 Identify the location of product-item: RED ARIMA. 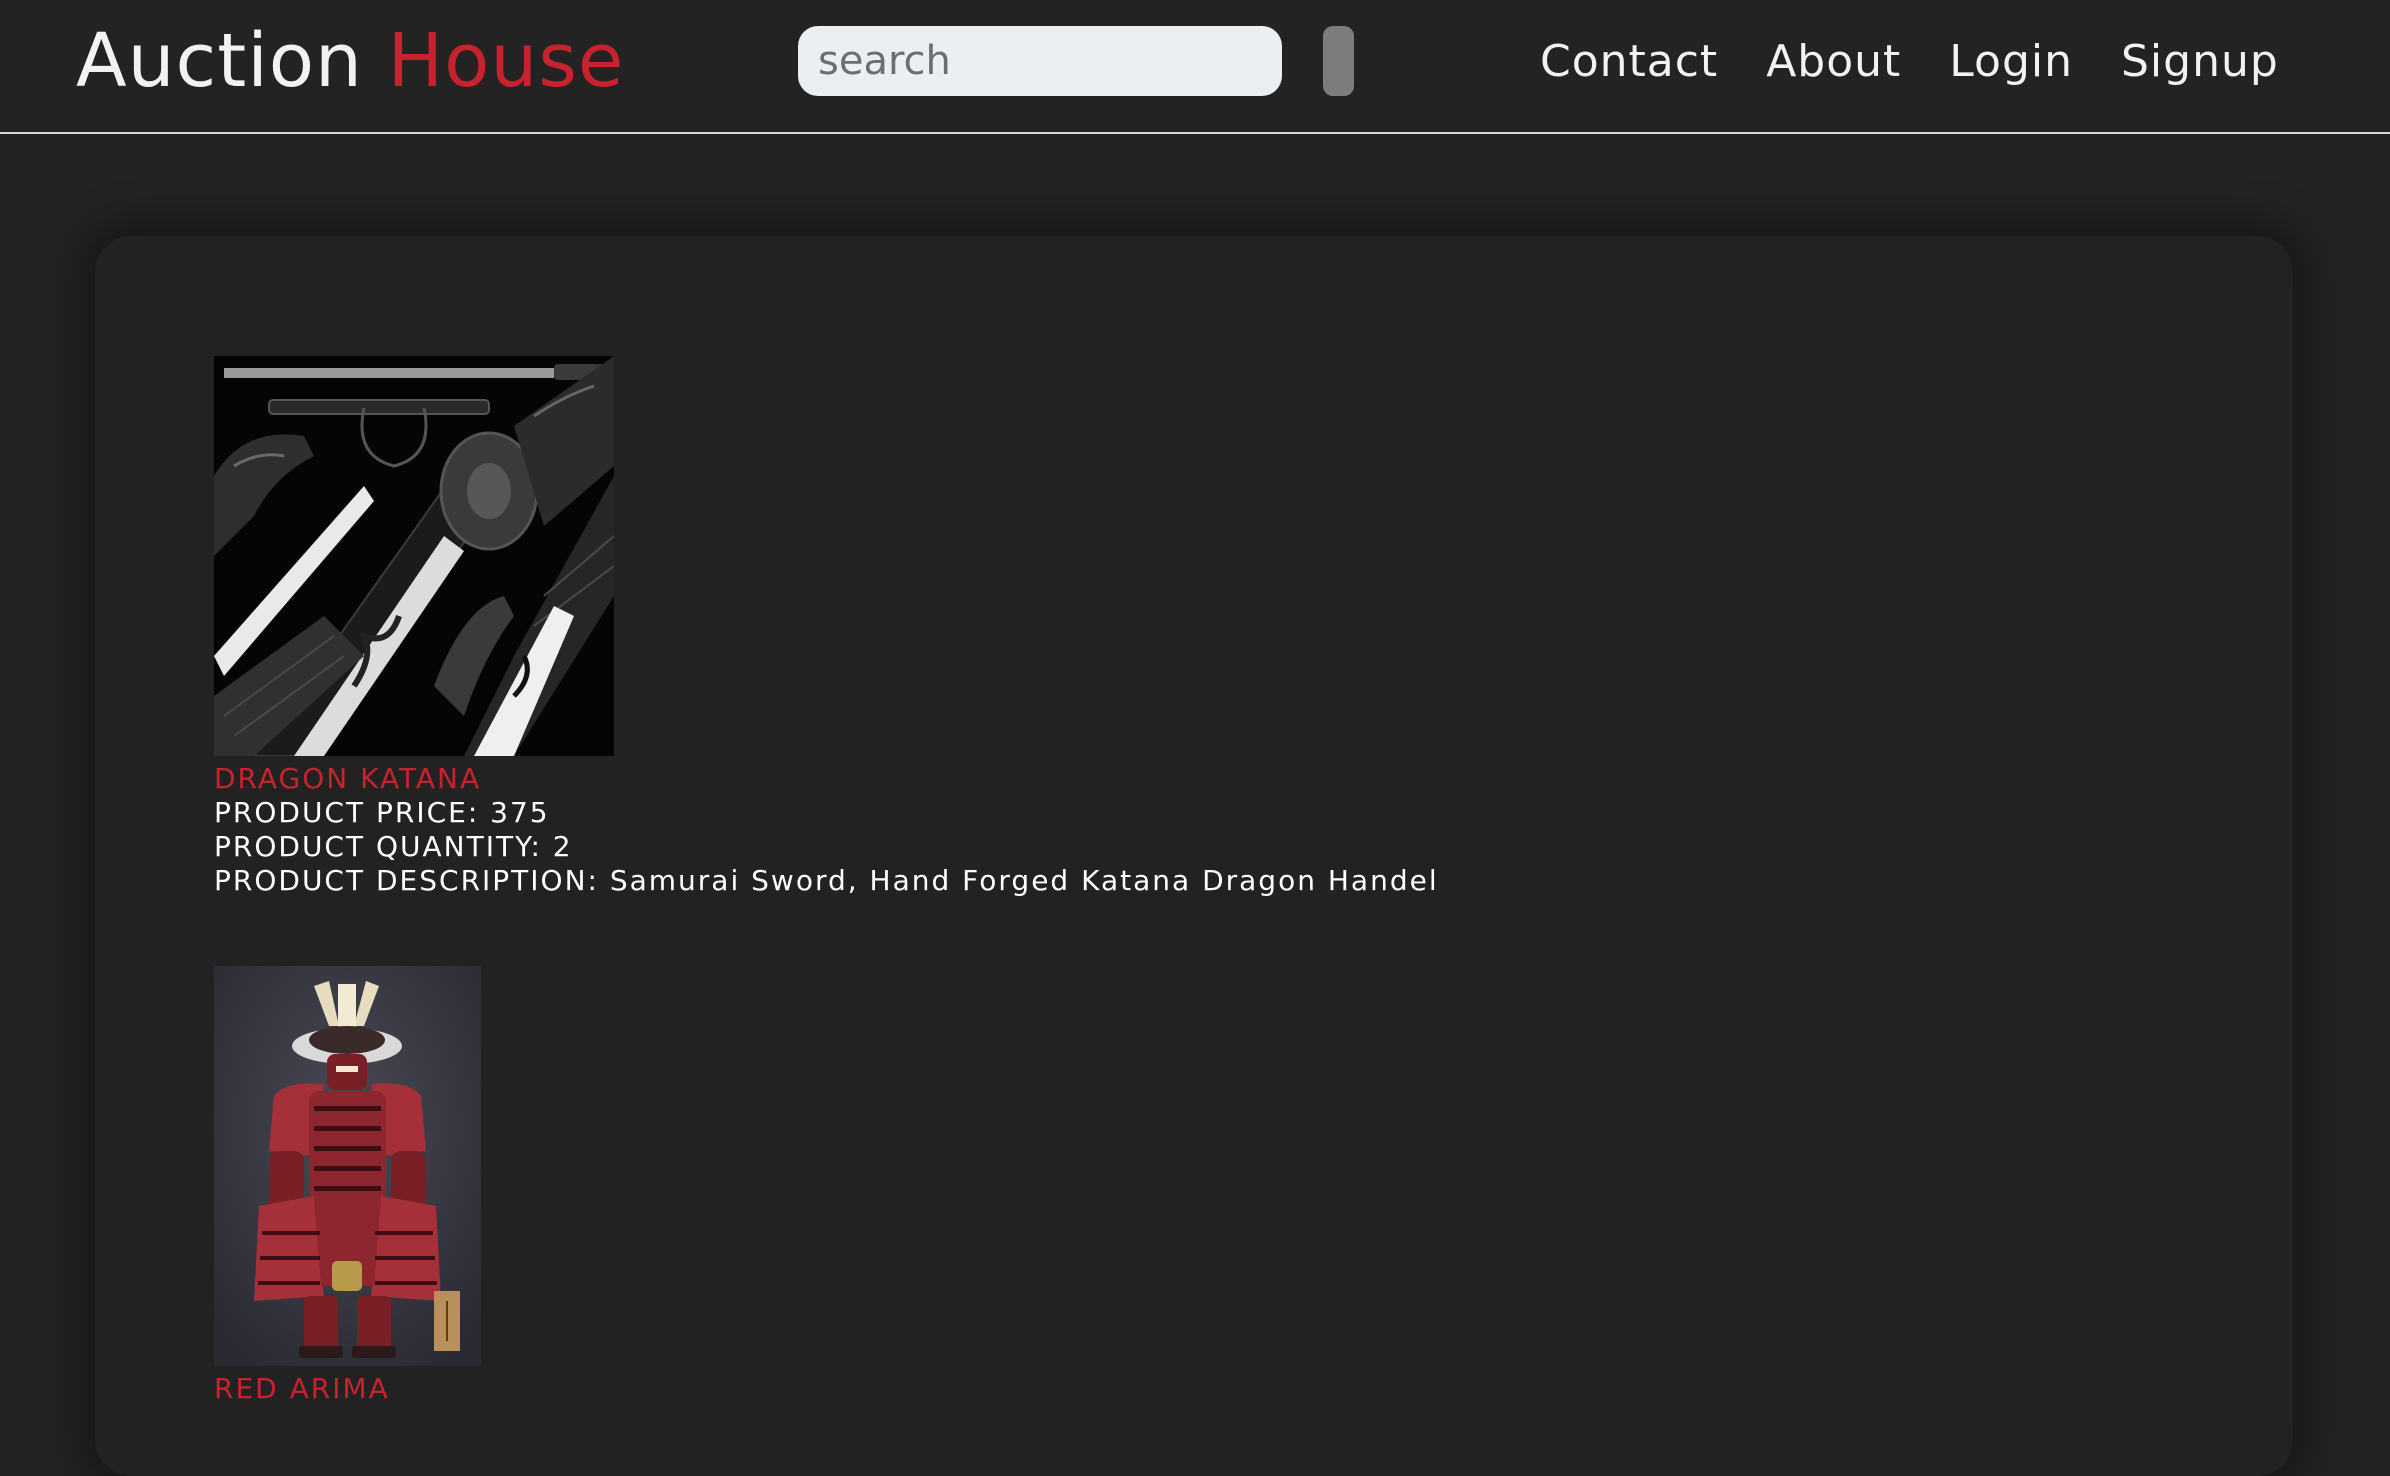
(347, 1186).